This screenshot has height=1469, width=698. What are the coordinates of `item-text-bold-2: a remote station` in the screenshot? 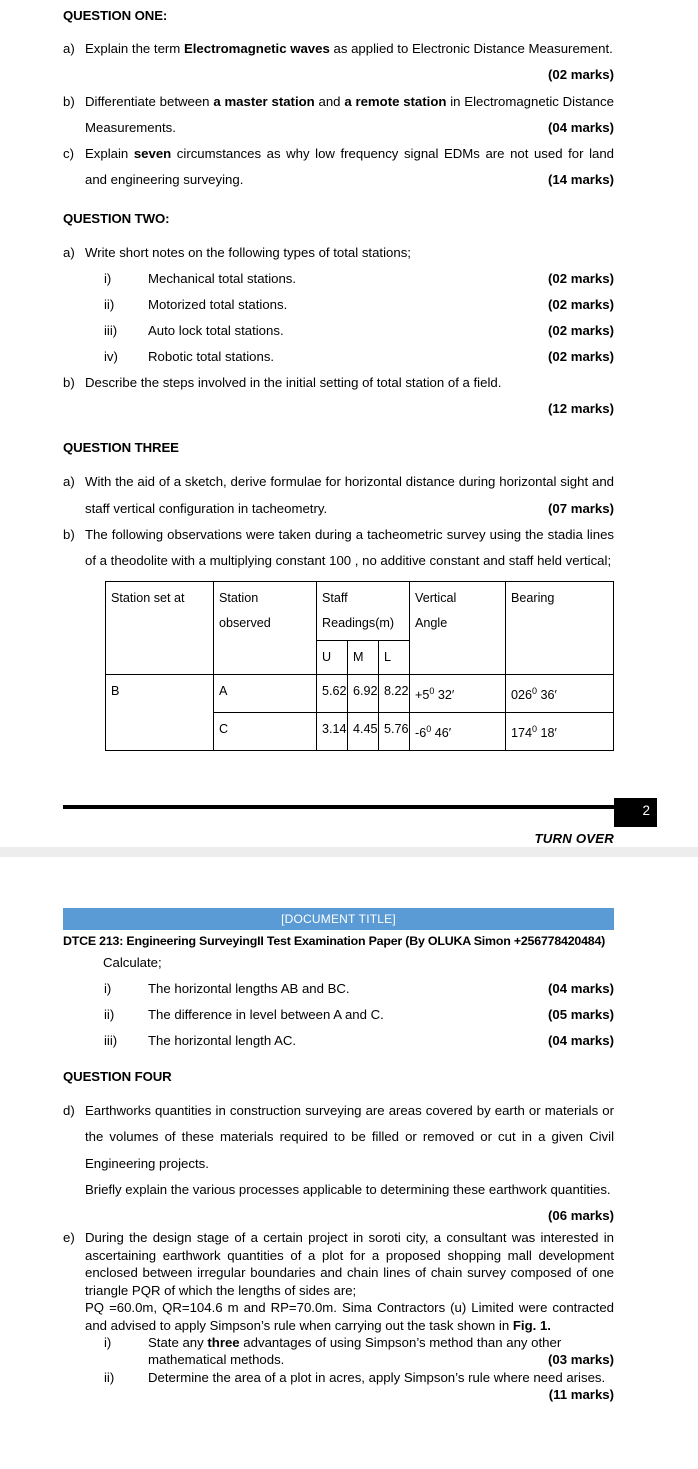 It's located at (395, 101).